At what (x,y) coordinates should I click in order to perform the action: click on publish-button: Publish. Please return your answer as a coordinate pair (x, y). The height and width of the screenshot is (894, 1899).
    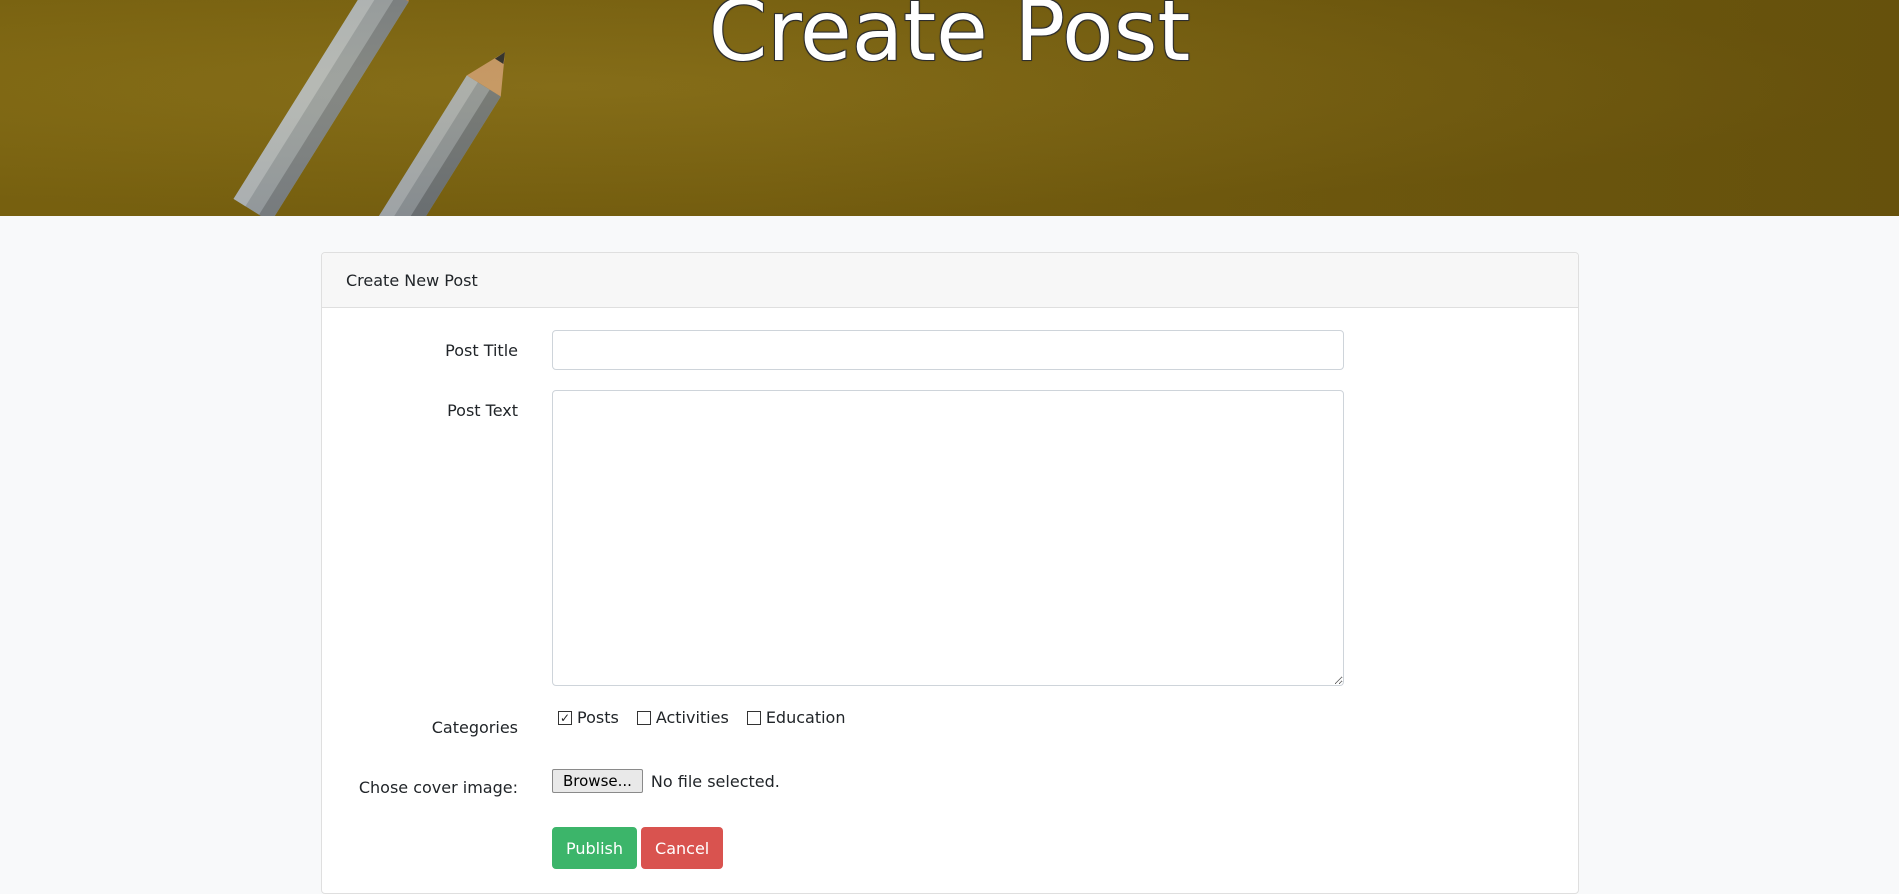
    Looking at the image, I should click on (595, 848).